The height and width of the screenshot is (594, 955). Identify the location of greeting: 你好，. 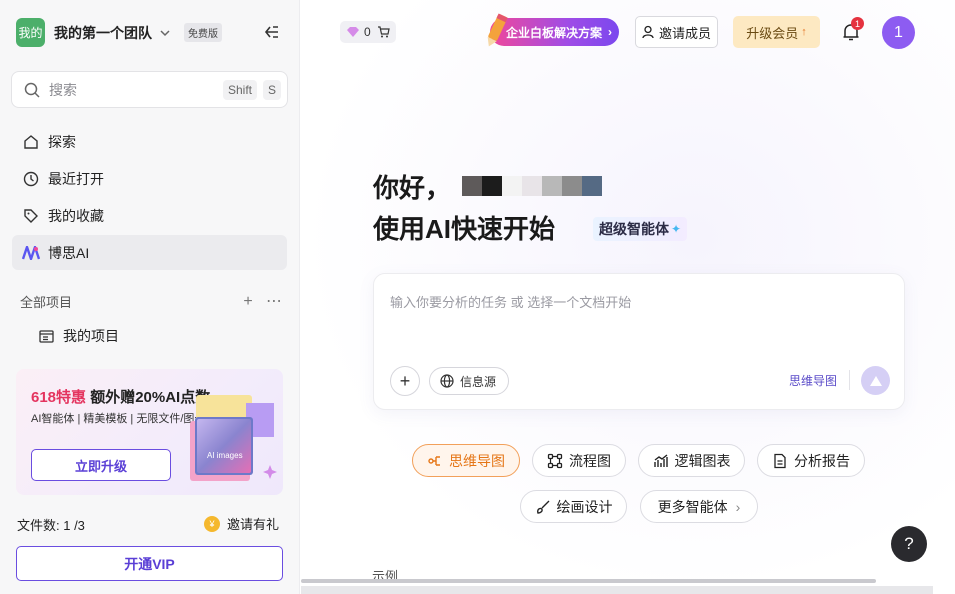
(412, 188).